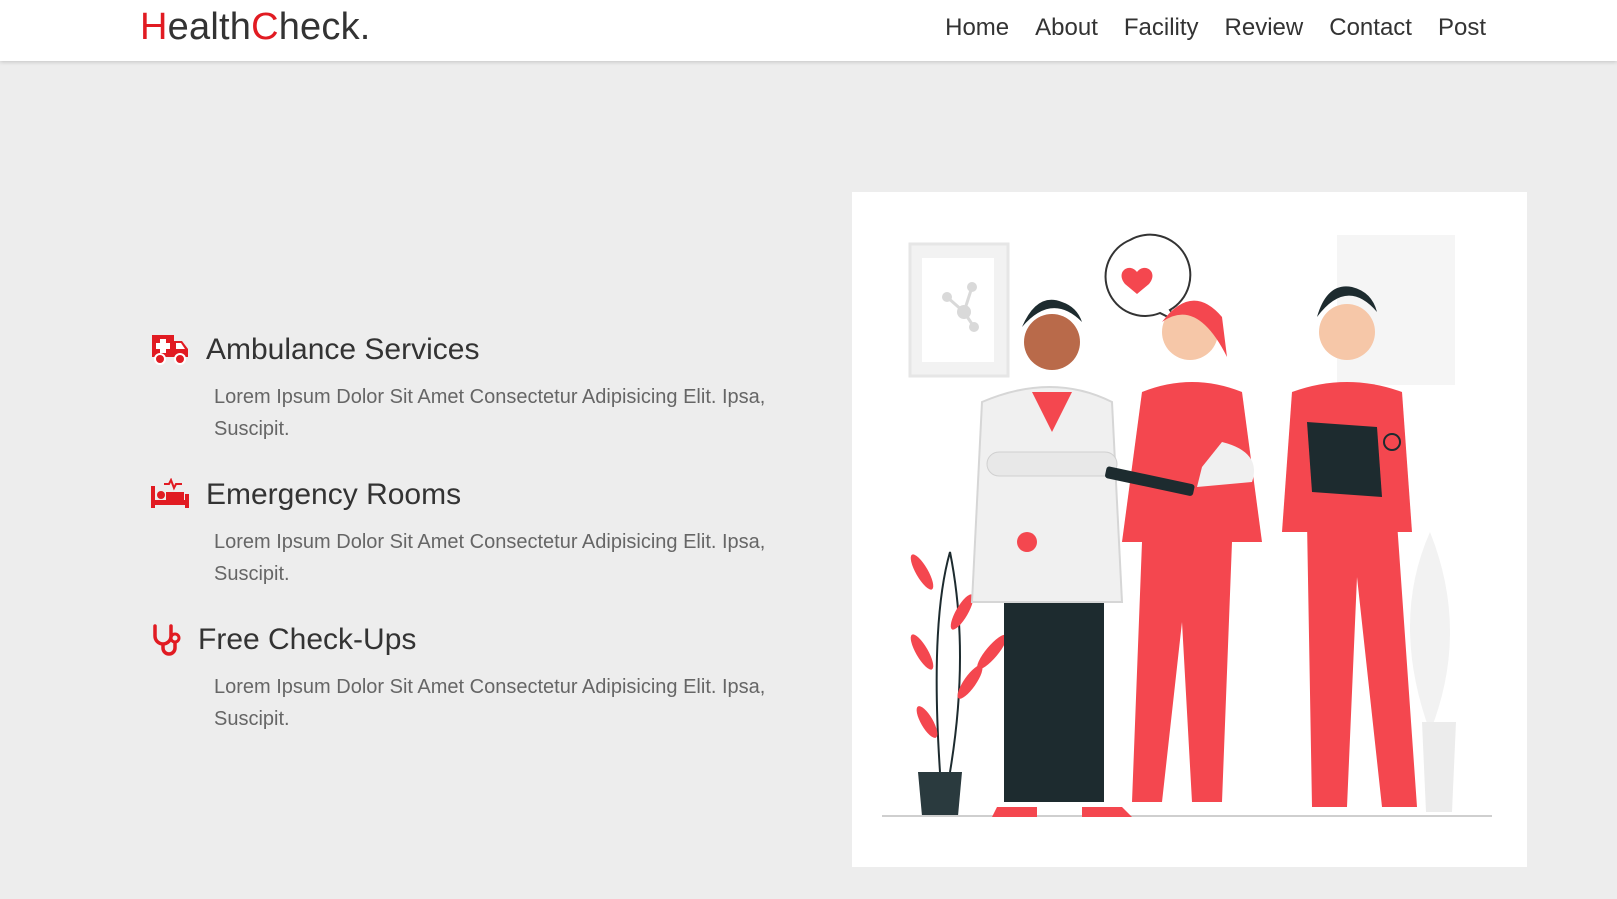  I want to click on logo-part-heck: heck., so click(324, 27).